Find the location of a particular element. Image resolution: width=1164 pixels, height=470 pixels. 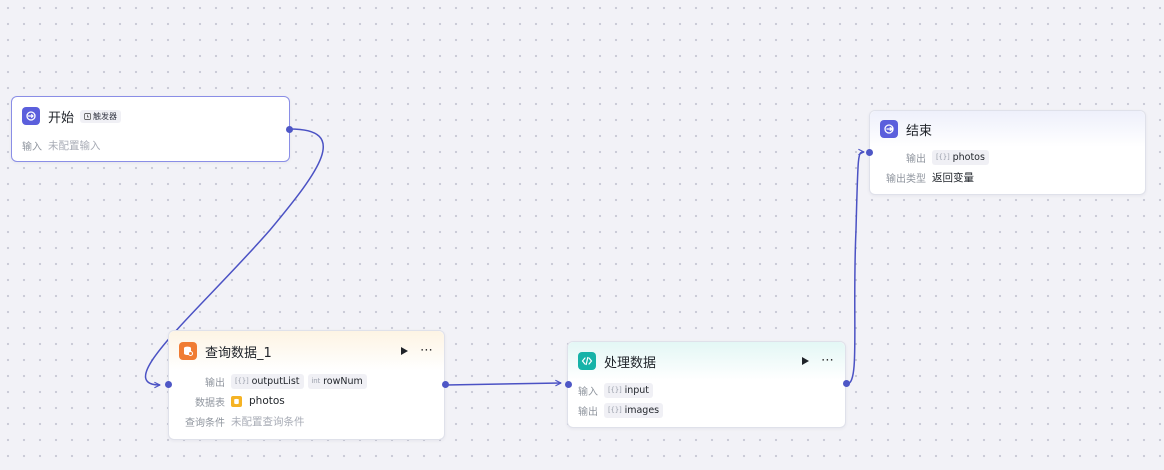

node-start: 开始 触发器 输入 未配置输入 is located at coordinates (150, 129).